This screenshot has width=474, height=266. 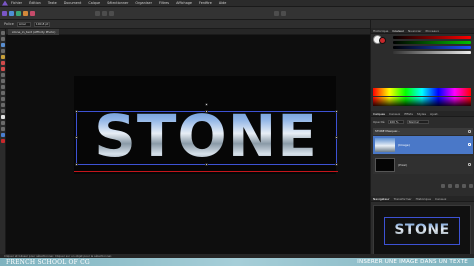 I want to click on align-icon, so click(x=283, y=13).